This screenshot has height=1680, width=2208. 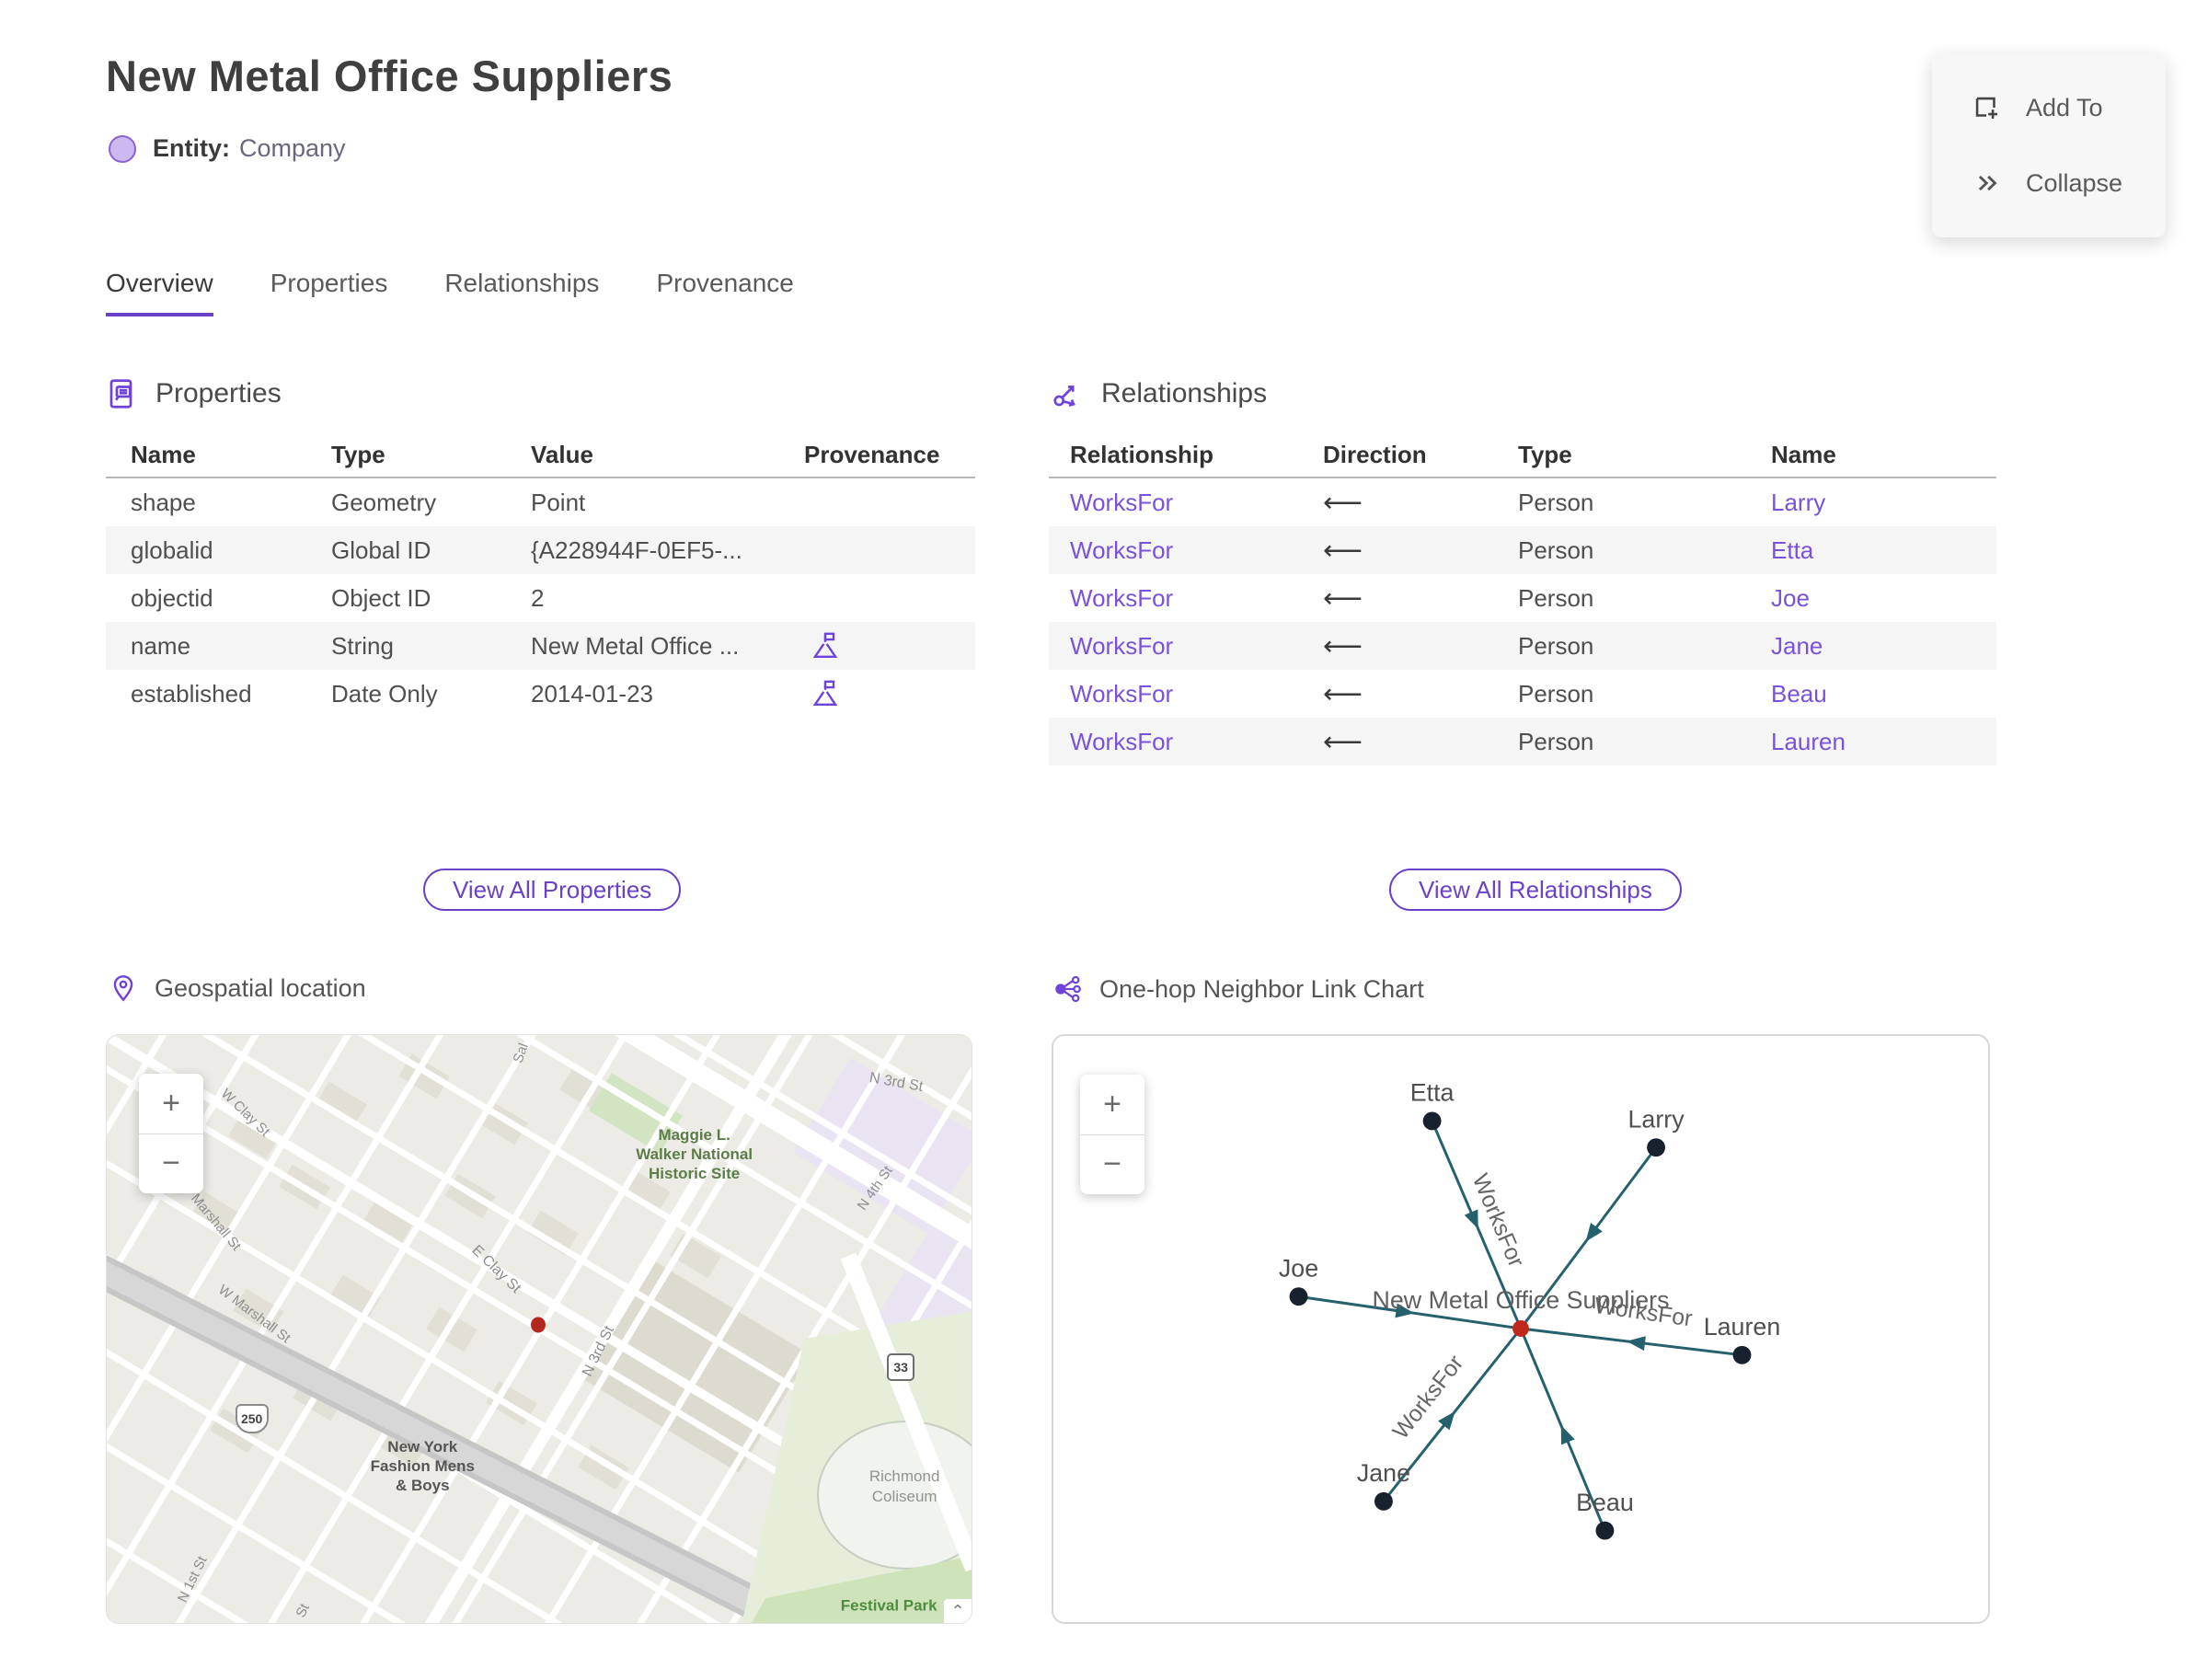 I want to click on relationship-row: WorksFor ⟵ Person Joe, so click(x=1522, y=598).